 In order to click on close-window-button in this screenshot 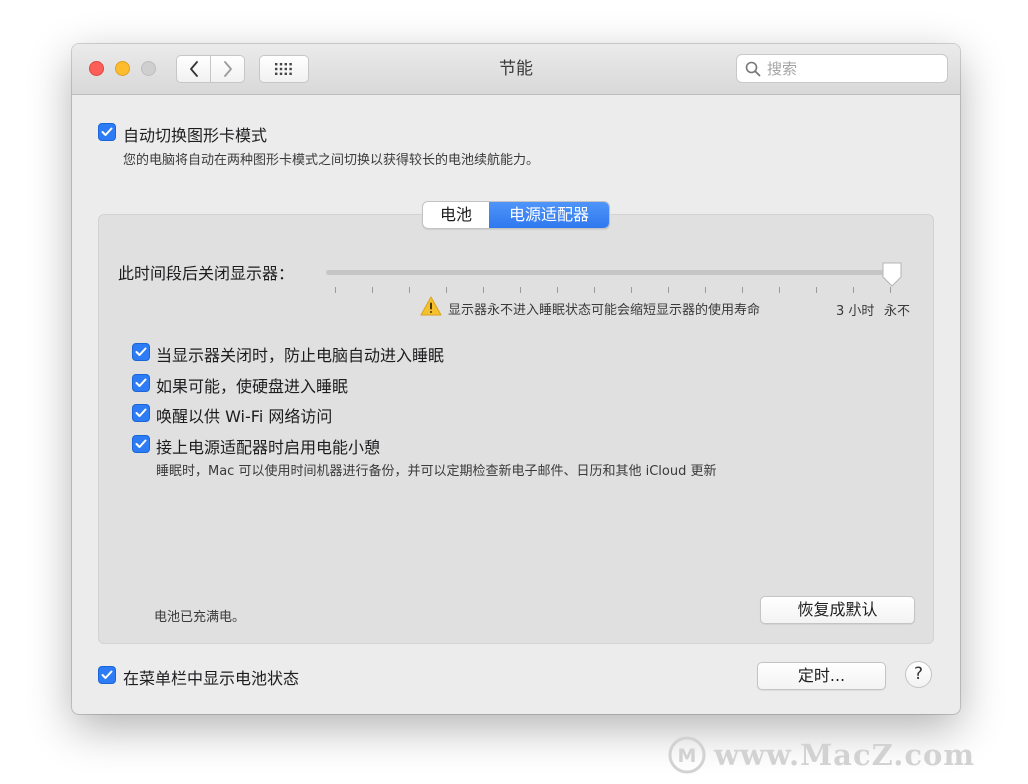, I will do `click(96, 68)`.